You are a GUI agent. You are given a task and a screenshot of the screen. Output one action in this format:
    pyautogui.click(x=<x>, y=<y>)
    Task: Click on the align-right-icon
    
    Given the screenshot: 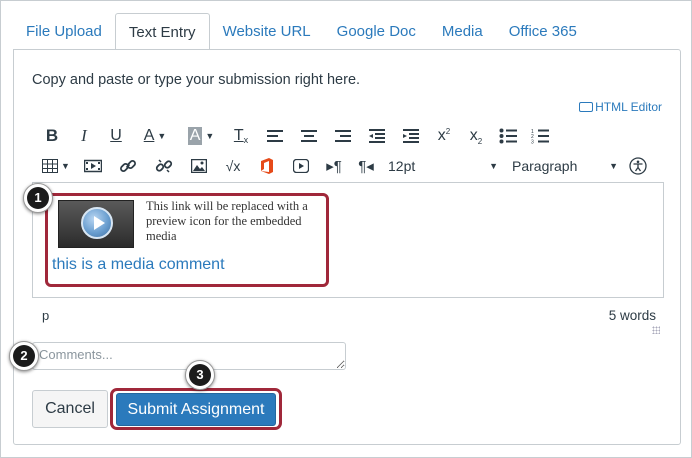 What is the action you would take?
    pyautogui.click(x=343, y=136)
    